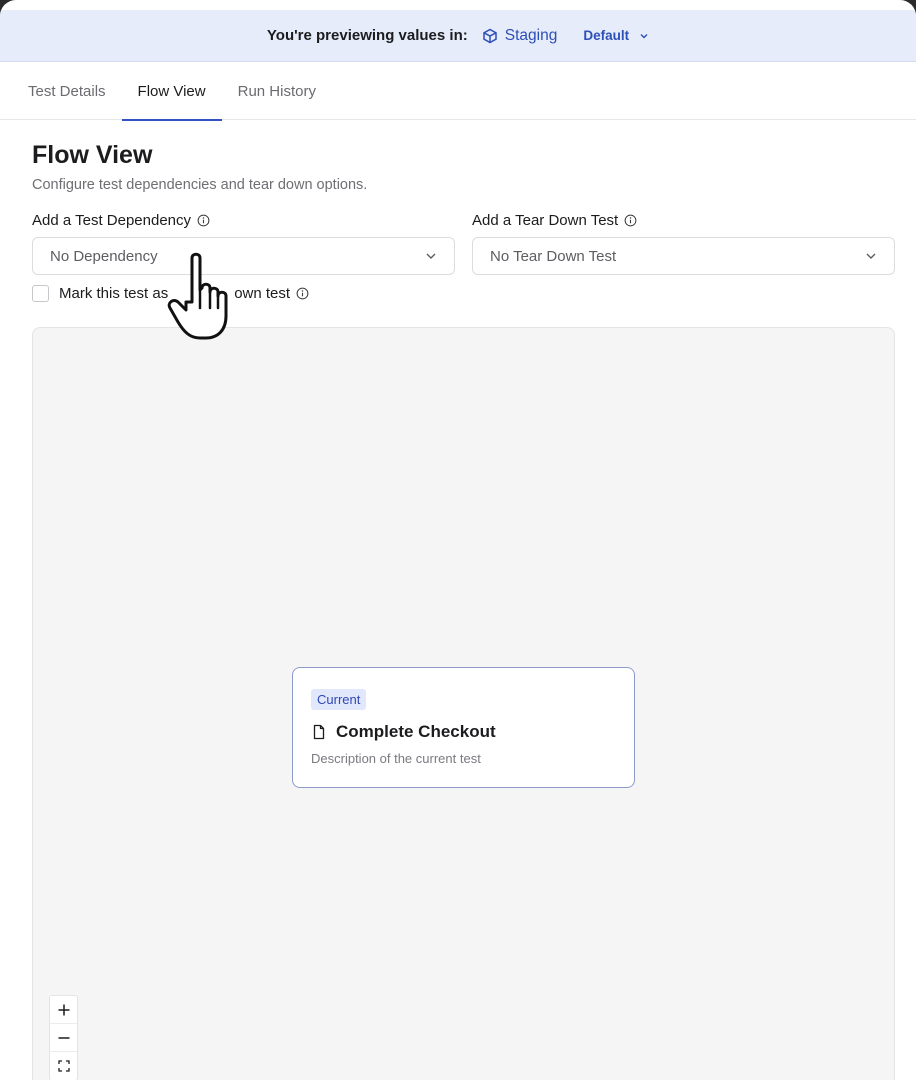  I want to click on node-title-row: Complete Checkout, so click(463, 732).